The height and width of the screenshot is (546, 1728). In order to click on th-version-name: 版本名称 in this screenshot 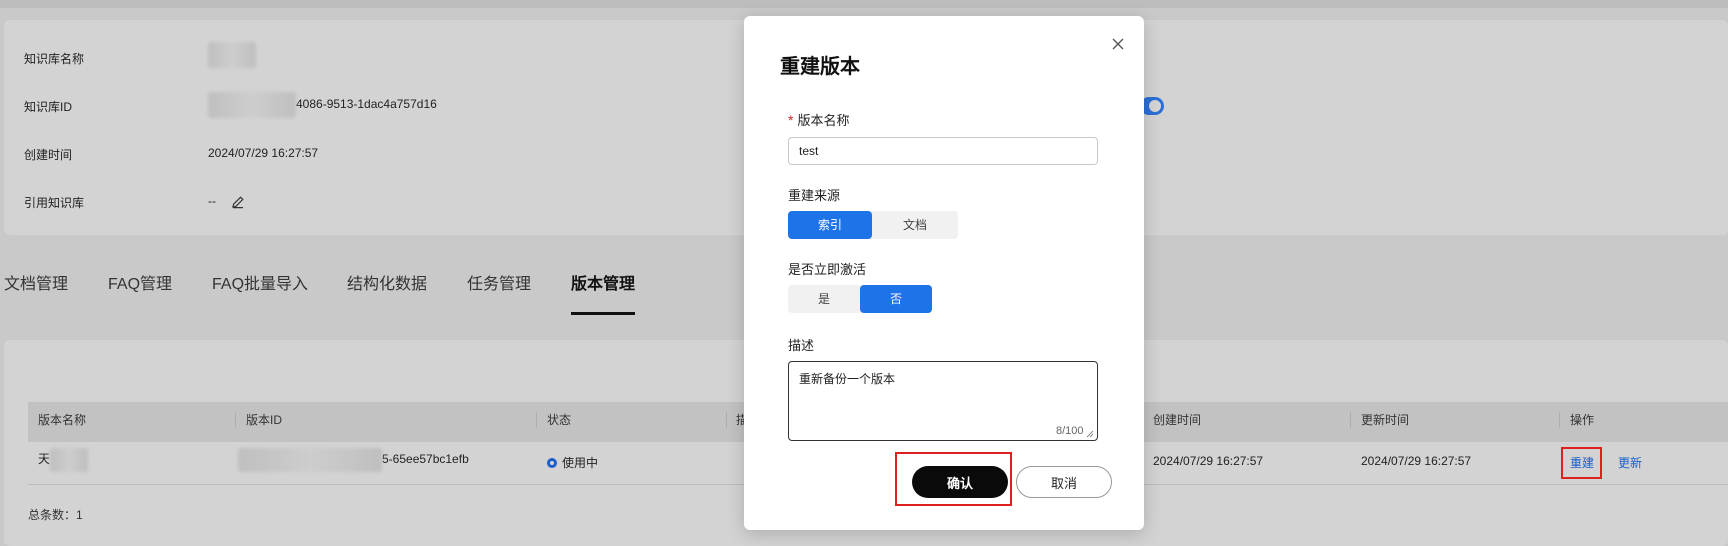, I will do `click(62, 420)`.